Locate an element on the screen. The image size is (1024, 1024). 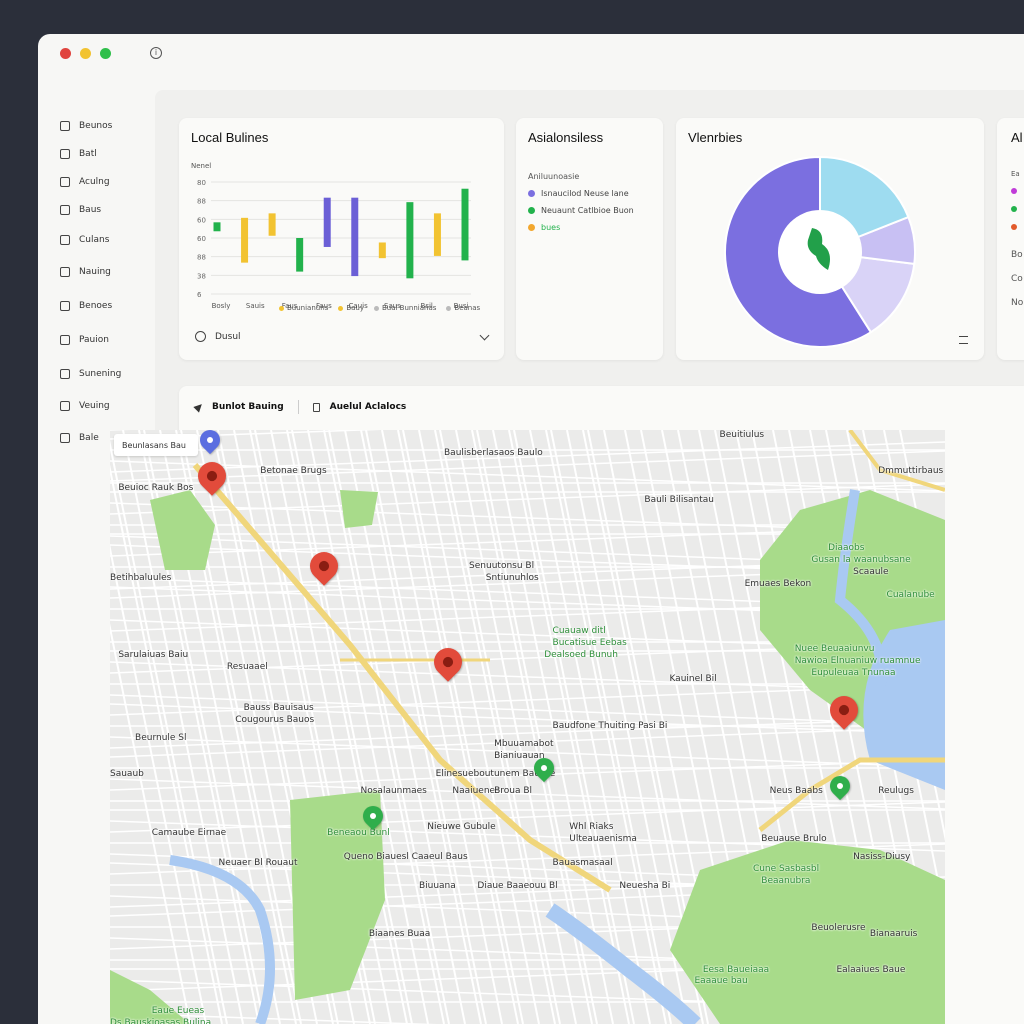
map-label: Eesa Baueiaaa is located at coordinates (736, 969).